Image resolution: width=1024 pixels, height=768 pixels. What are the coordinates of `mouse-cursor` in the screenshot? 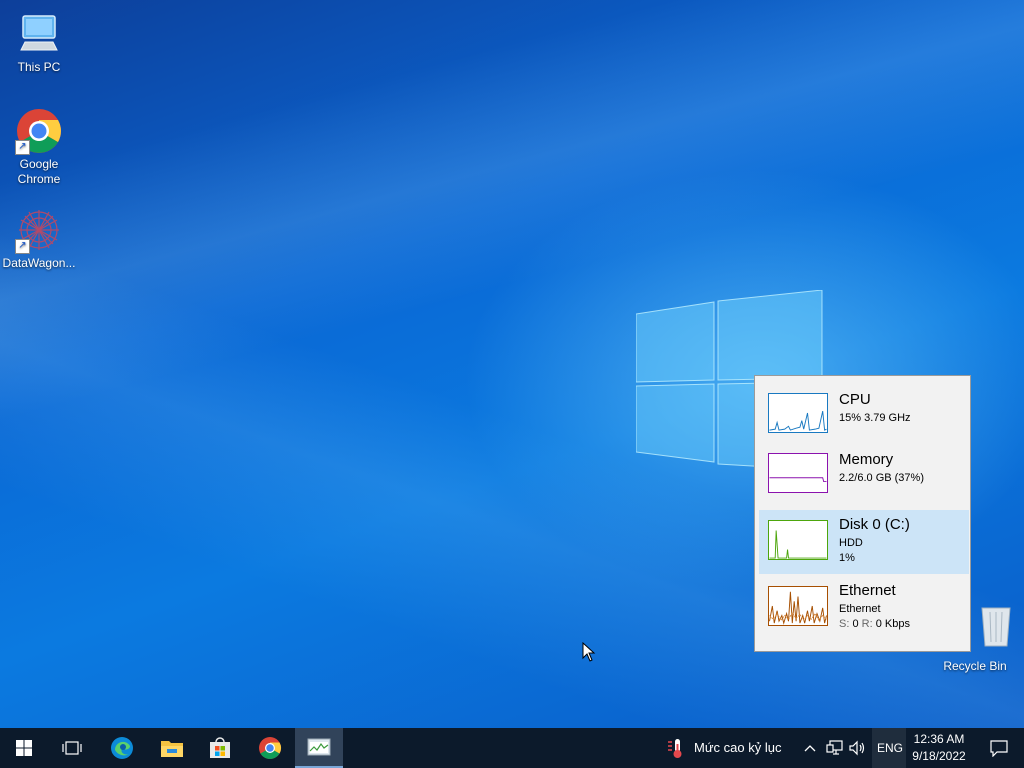 It's located at (589, 652).